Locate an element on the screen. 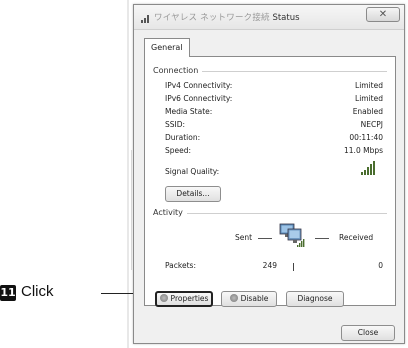 This screenshot has width=408, height=348. packets-label: Packets: is located at coordinates (180, 265).